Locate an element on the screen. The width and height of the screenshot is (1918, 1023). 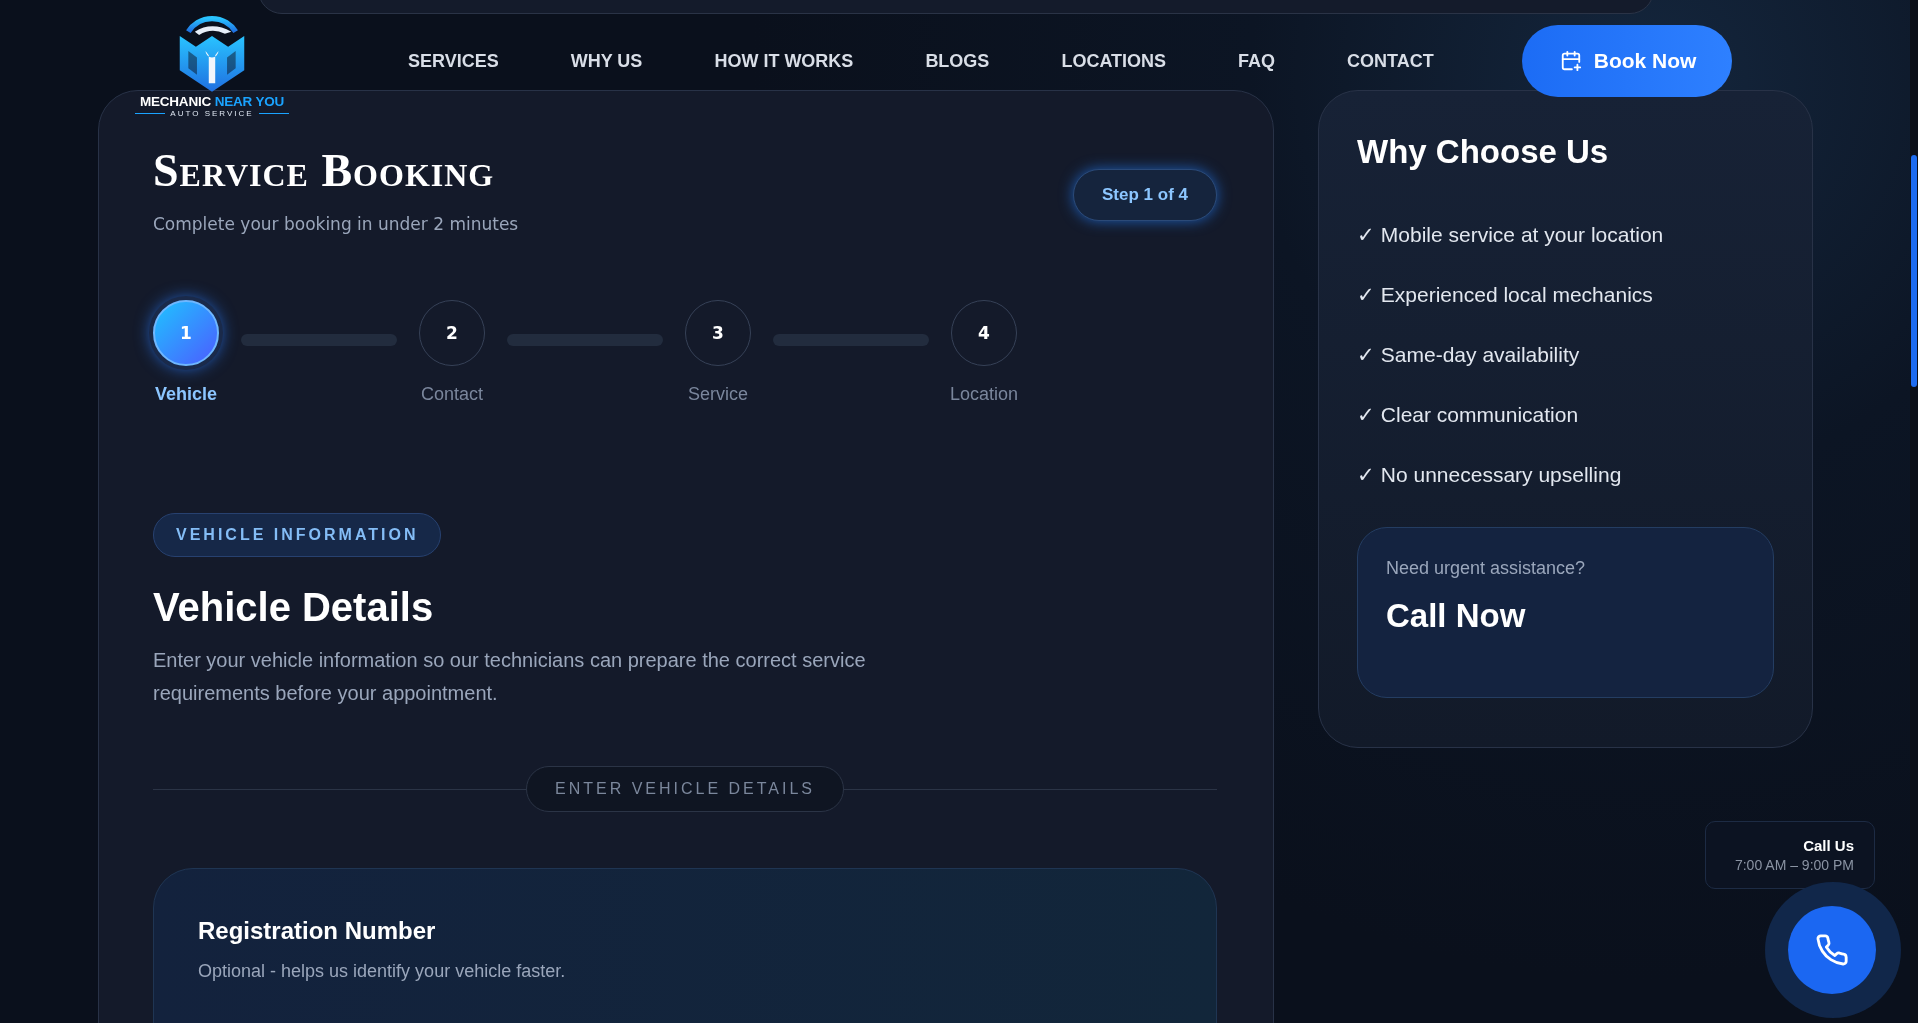
step-label: Vehicle is located at coordinates (185, 395).